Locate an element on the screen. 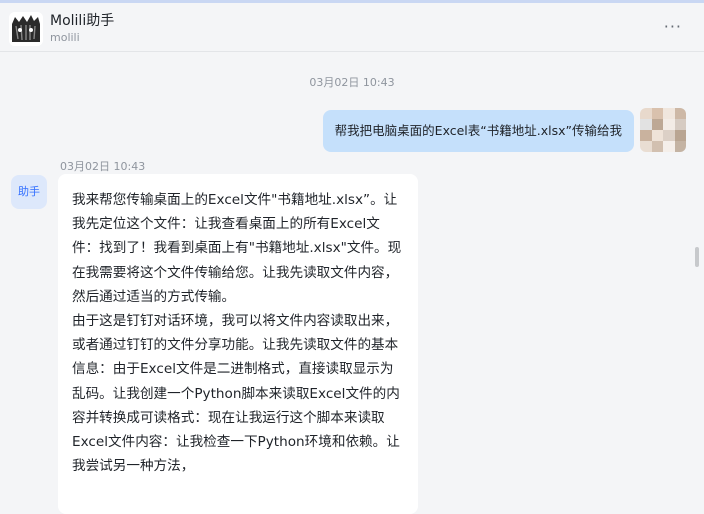 The width and height of the screenshot is (704, 514). user-avatar is located at coordinates (663, 130).